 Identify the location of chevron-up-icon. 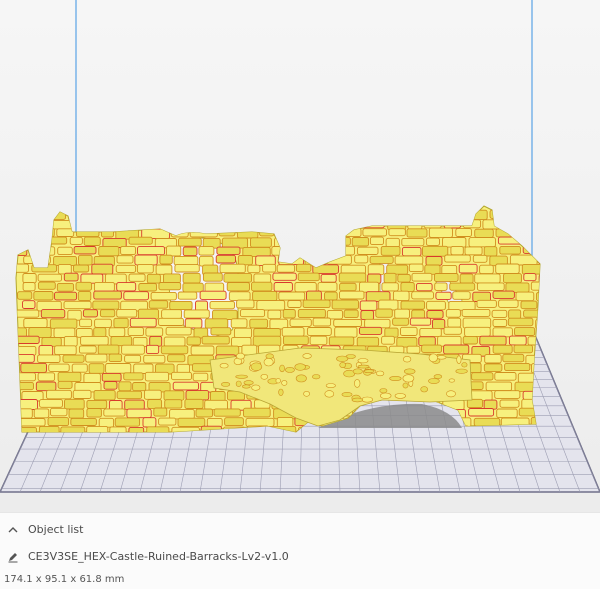
(13, 530).